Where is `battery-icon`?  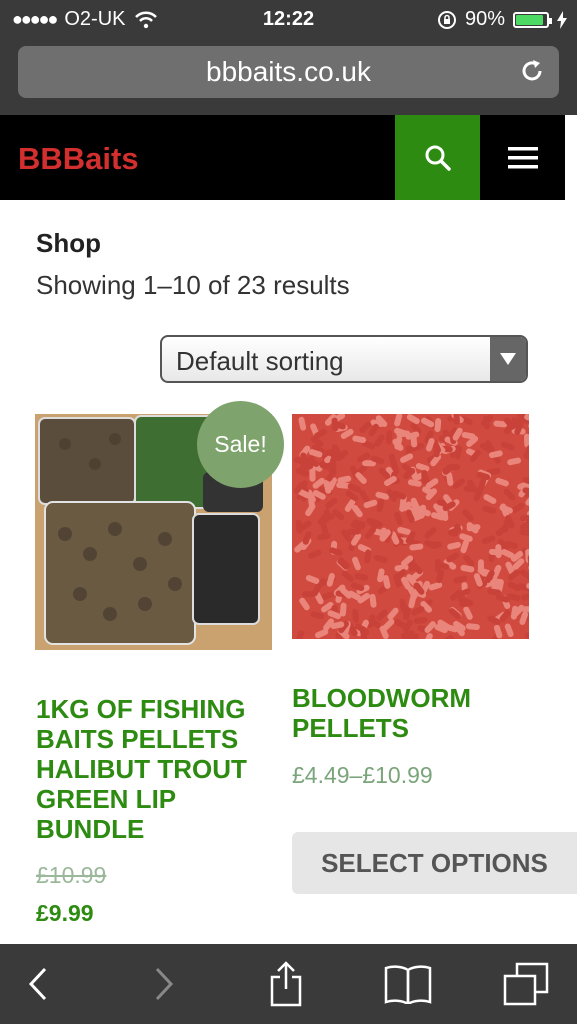 battery-icon is located at coordinates (532, 19).